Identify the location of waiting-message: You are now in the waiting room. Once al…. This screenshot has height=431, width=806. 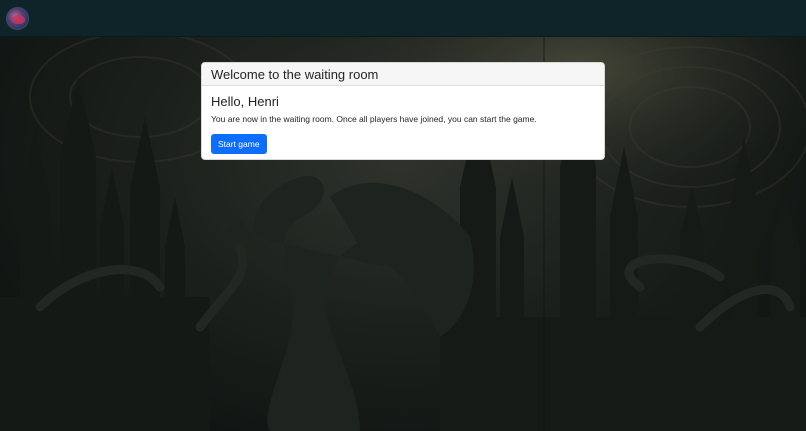
(374, 119).